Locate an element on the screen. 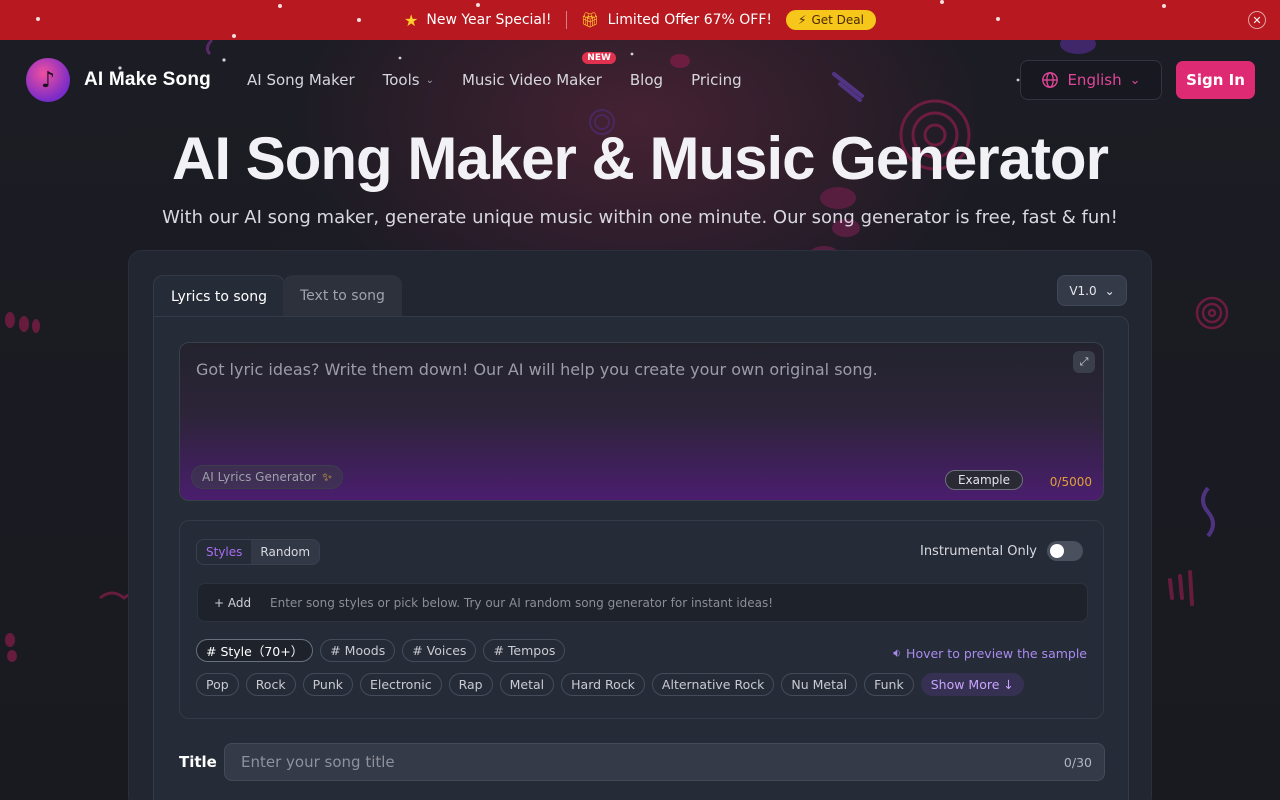  nav-item-tools: Tools ⌄ is located at coordinates (408, 80).